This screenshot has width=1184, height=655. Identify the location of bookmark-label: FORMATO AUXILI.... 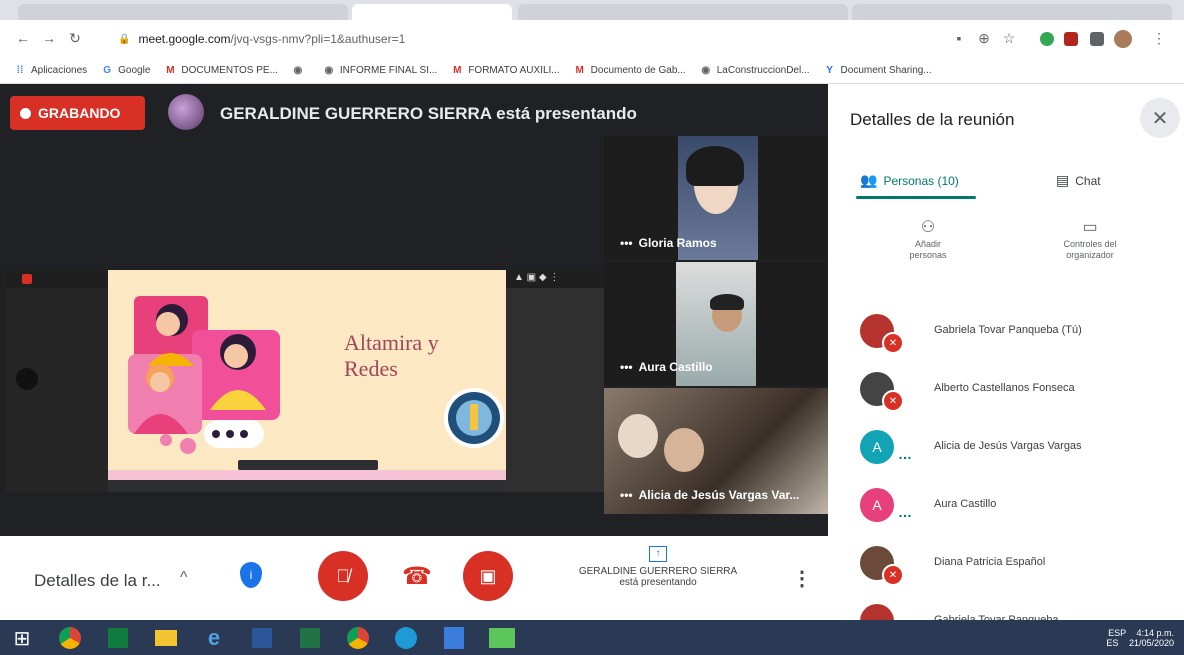
(514, 70).